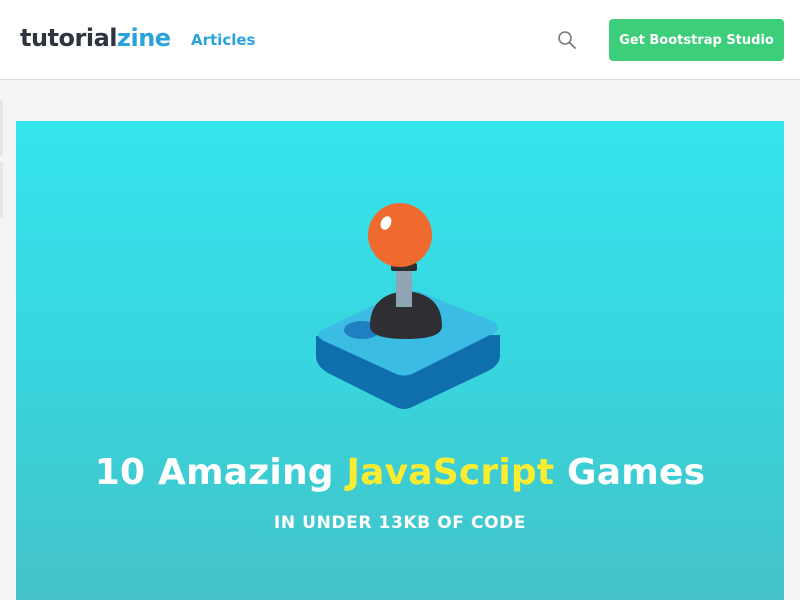  Describe the element at coordinates (567, 40) in the screenshot. I see `search-icon` at that location.